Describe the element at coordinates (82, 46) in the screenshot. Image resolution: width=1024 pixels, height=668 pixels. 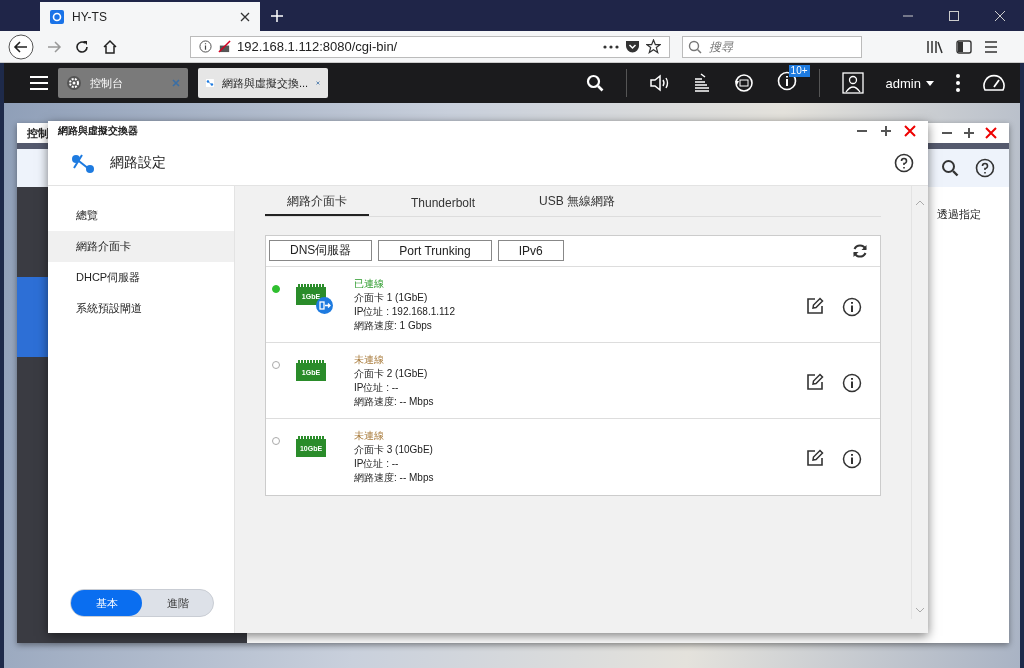
I see `reload-icon` at that location.